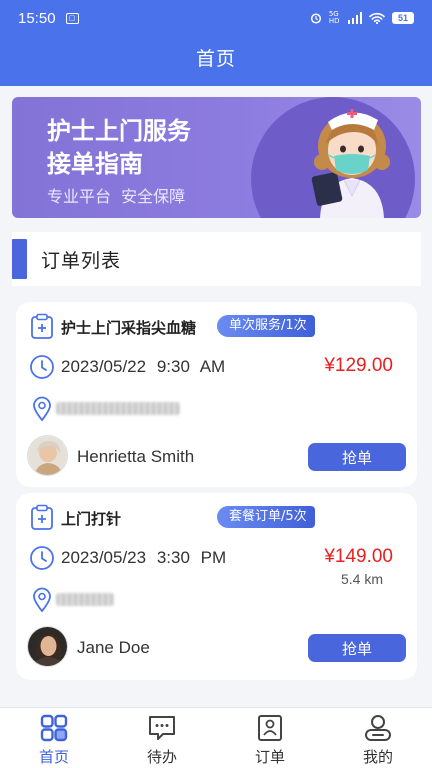 This screenshot has width=432, height=768. I want to click on nav-item-orders: 订单, so click(270, 738).